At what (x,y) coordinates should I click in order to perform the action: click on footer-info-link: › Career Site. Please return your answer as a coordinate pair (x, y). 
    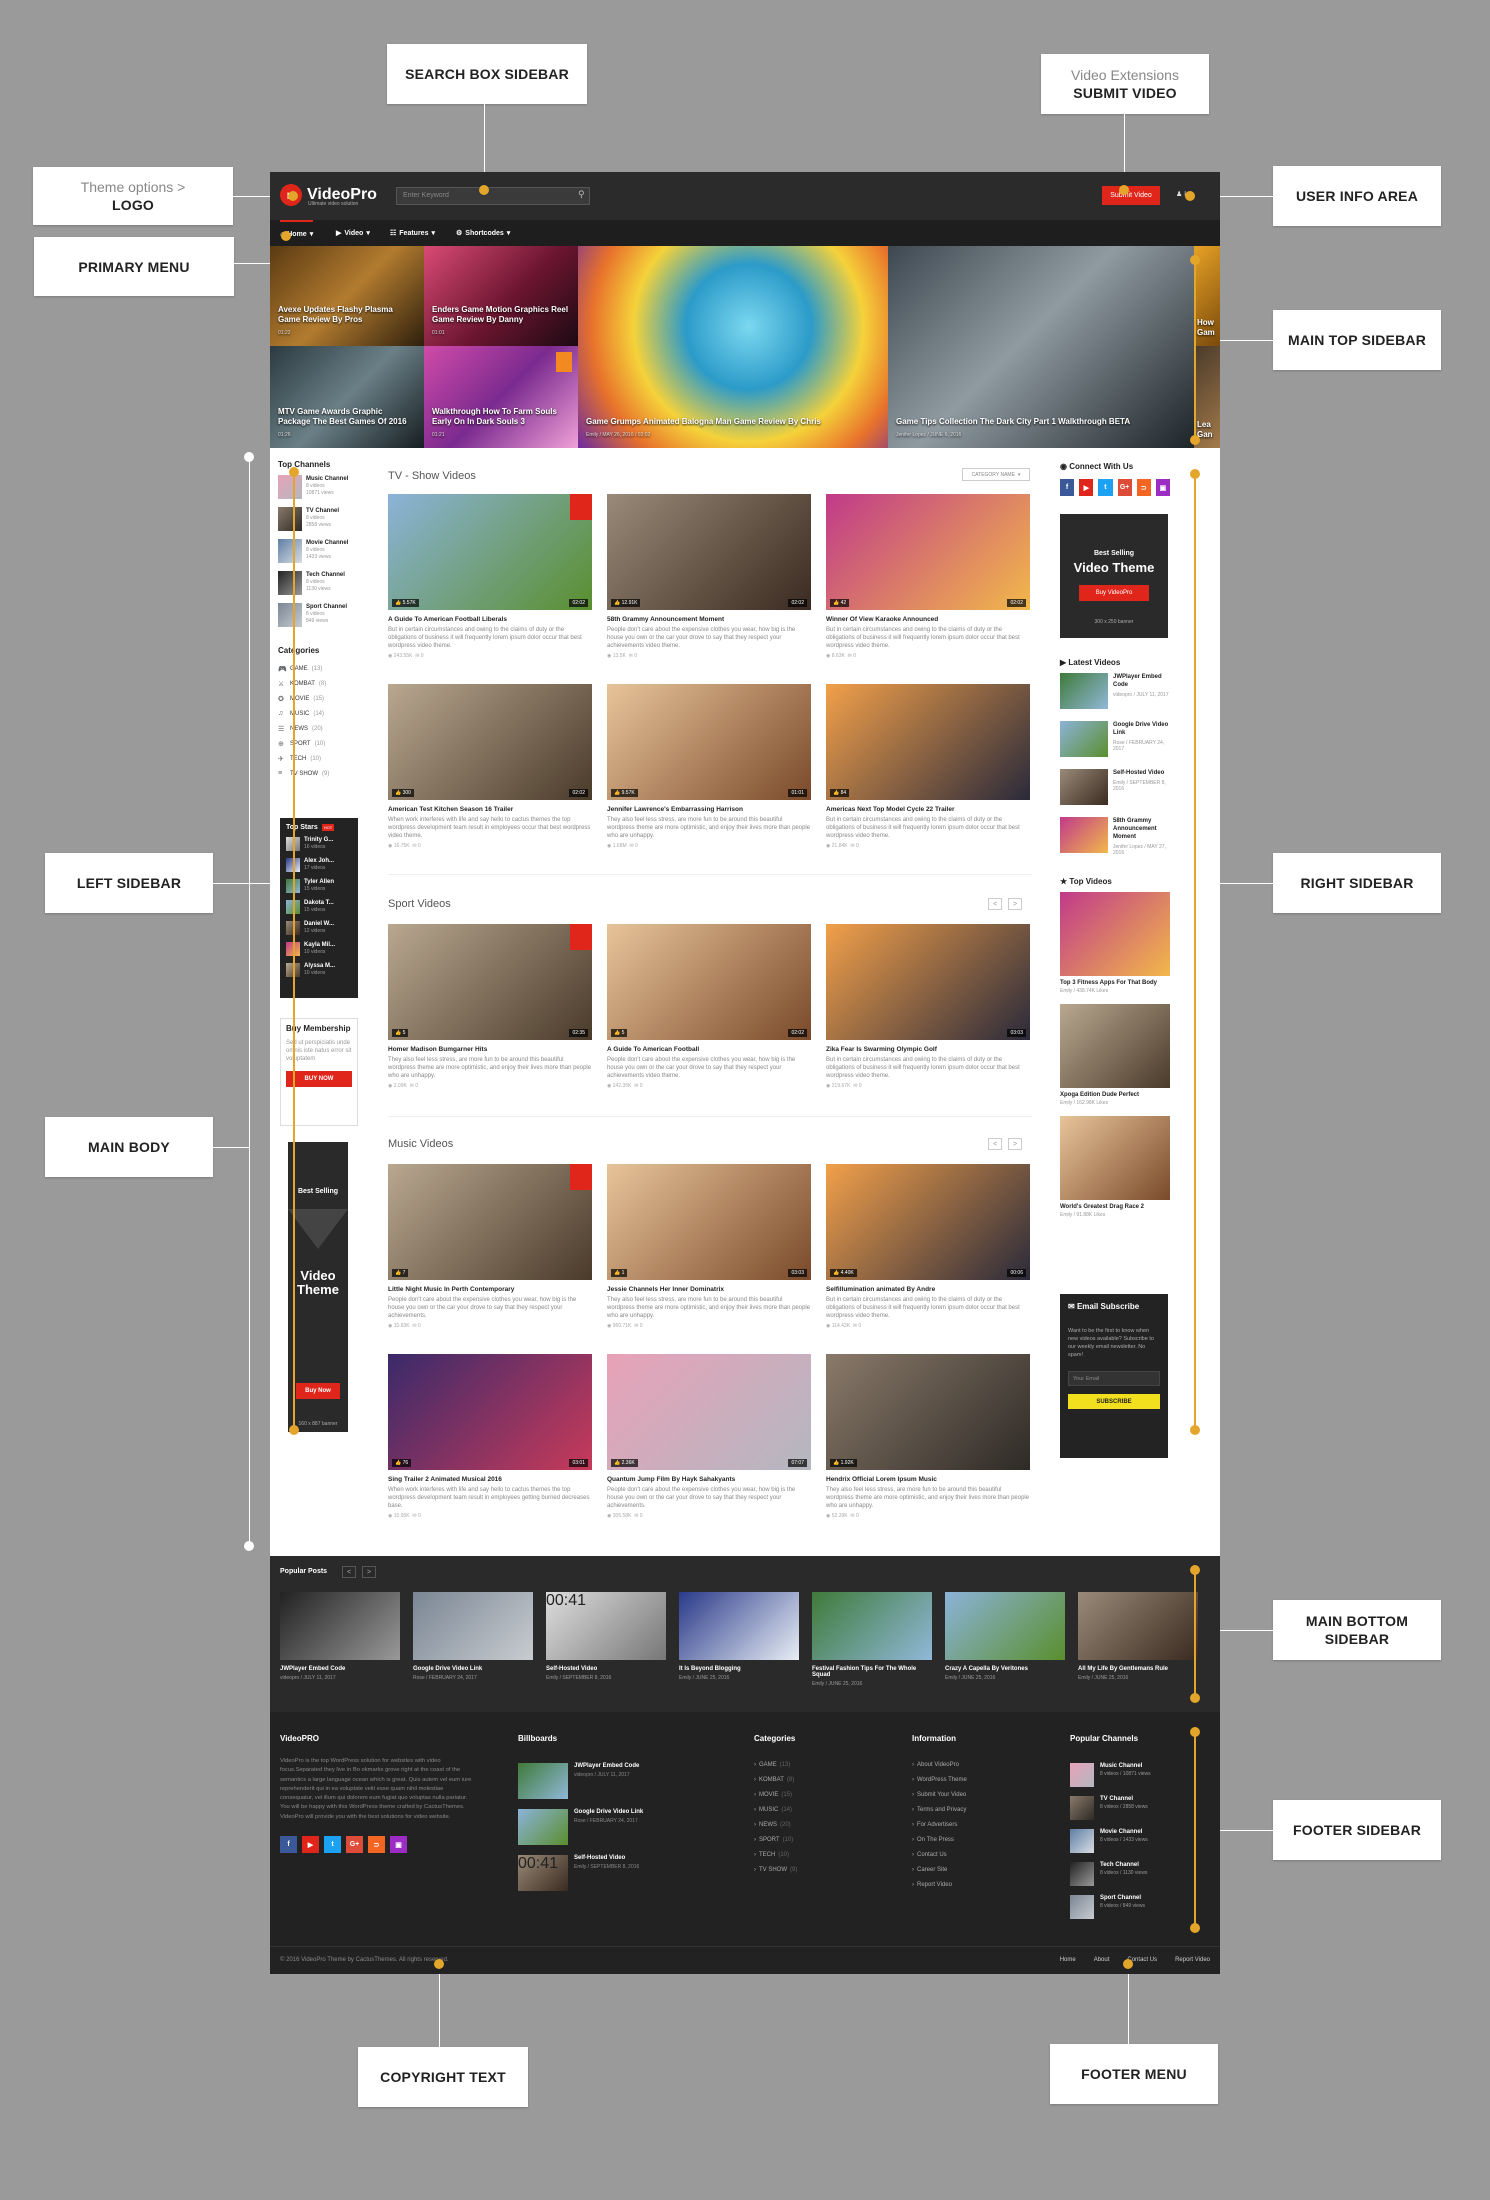
    Looking at the image, I should click on (972, 1869).